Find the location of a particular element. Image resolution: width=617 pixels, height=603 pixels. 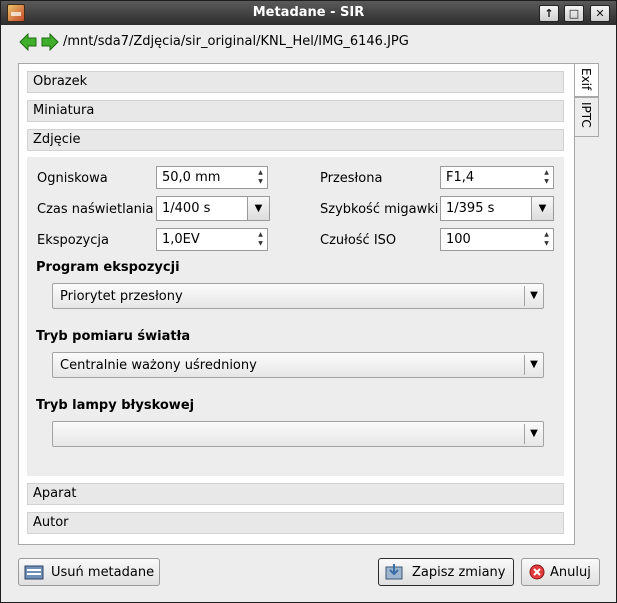

metering-combo: Centralnie ważony uśredniony ▼ is located at coordinates (298, 365).